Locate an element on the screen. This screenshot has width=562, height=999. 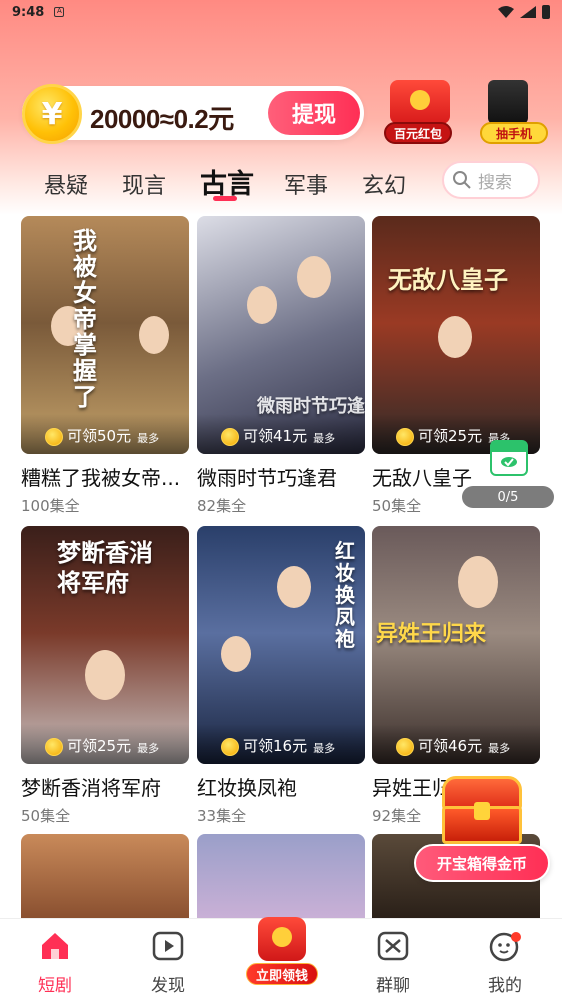
nav-label: 立即领钱 is located at coordinates (282, 974).